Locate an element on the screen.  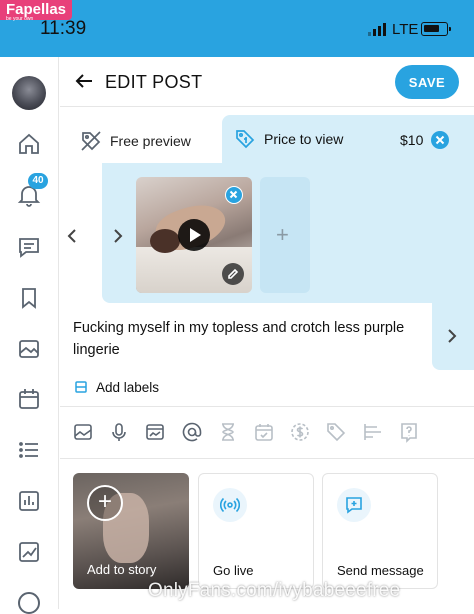
go-live-card: Go live is located at coordinates (256, 531).